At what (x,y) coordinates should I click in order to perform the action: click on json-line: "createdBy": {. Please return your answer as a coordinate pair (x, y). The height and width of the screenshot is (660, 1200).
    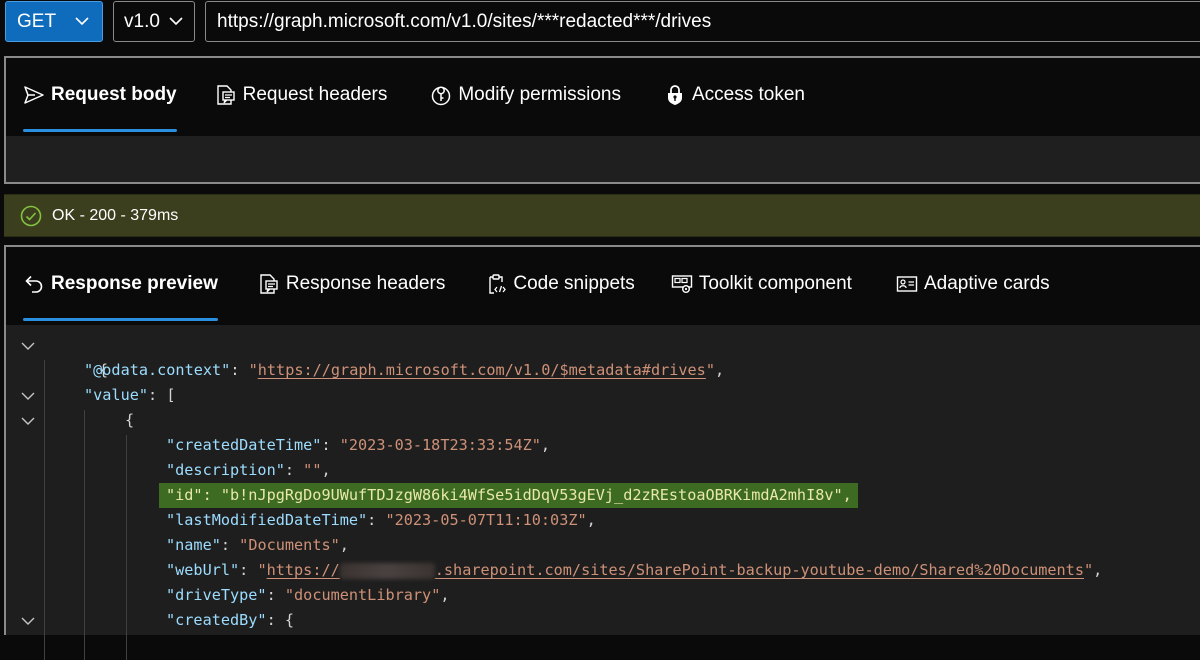
    Looking at the image, I should click on (230, 620).